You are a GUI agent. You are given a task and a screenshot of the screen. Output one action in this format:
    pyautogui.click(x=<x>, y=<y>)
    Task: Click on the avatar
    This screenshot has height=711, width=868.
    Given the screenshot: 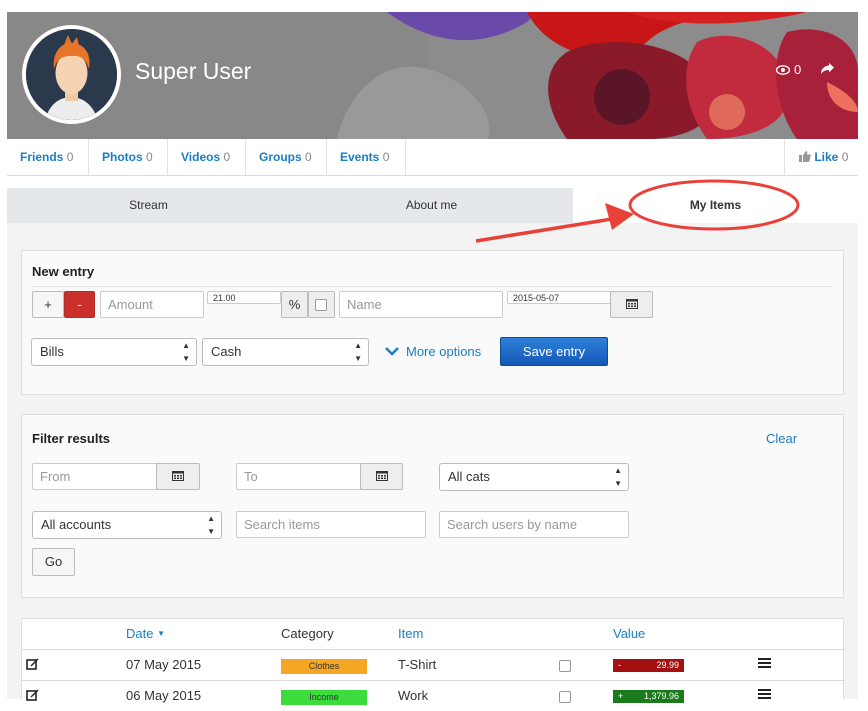 What is the action you would take?
    pyautogui.click(x=71, y=74)
    